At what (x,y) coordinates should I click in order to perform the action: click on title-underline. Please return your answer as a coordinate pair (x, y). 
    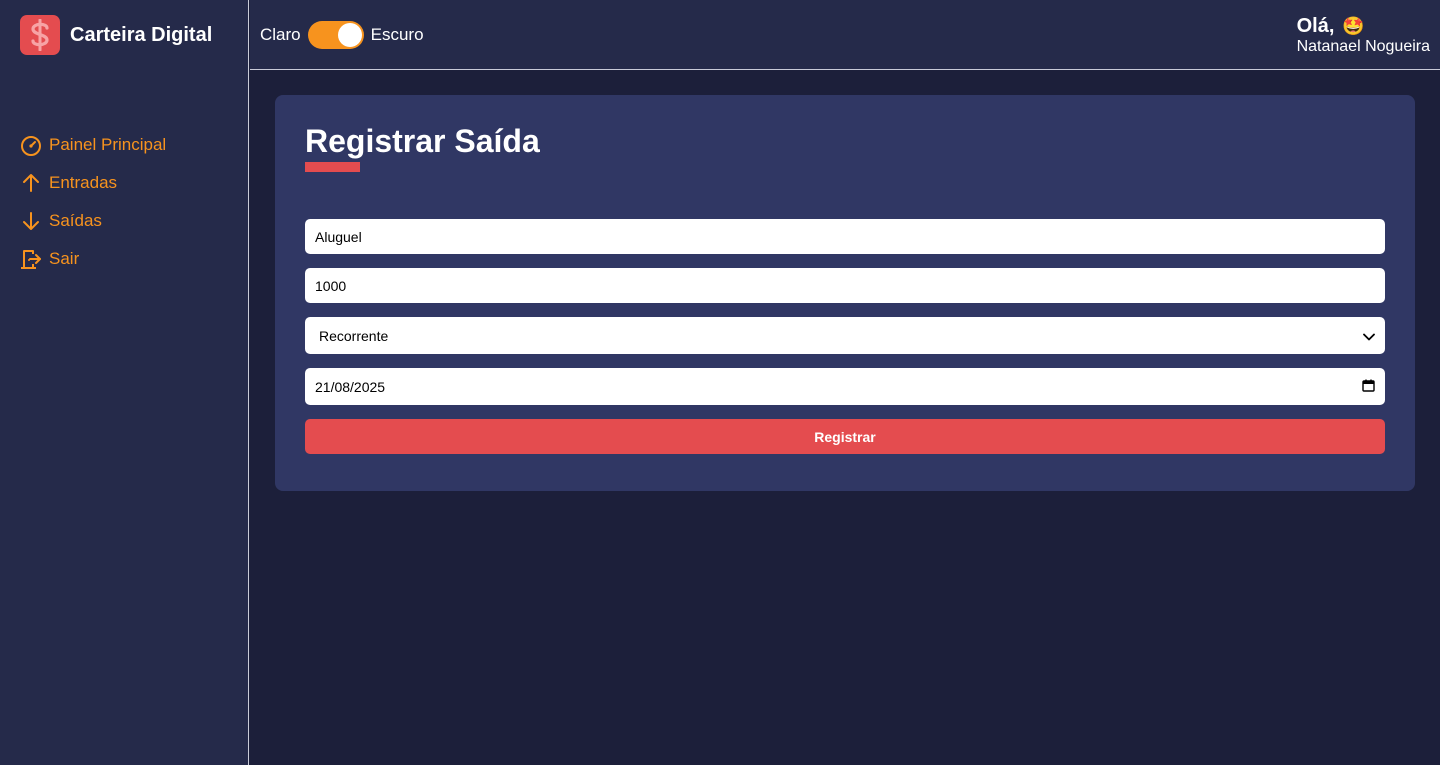
    Looking at the image, I should click on (332, 167).